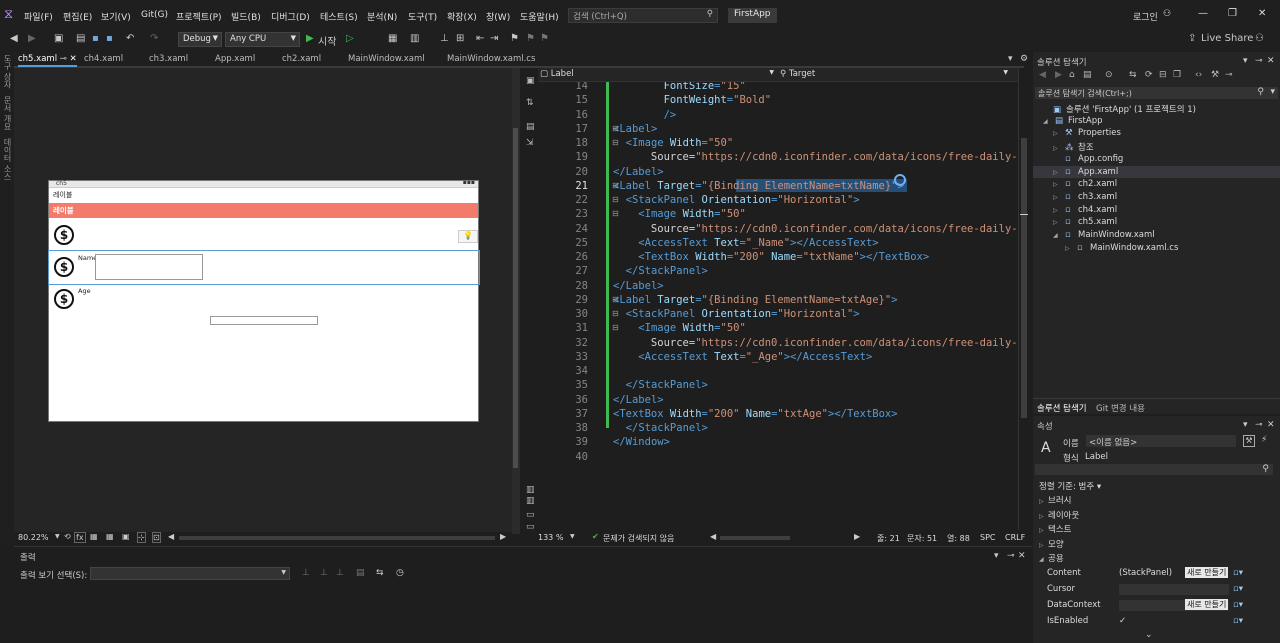 The height and width of the screenshot is (643, 1280). Describe the element at coordinates (1085, 197) in the screenshot. I see `solution-tree-item: ▷ ▫ ch3.xaml` at that location.